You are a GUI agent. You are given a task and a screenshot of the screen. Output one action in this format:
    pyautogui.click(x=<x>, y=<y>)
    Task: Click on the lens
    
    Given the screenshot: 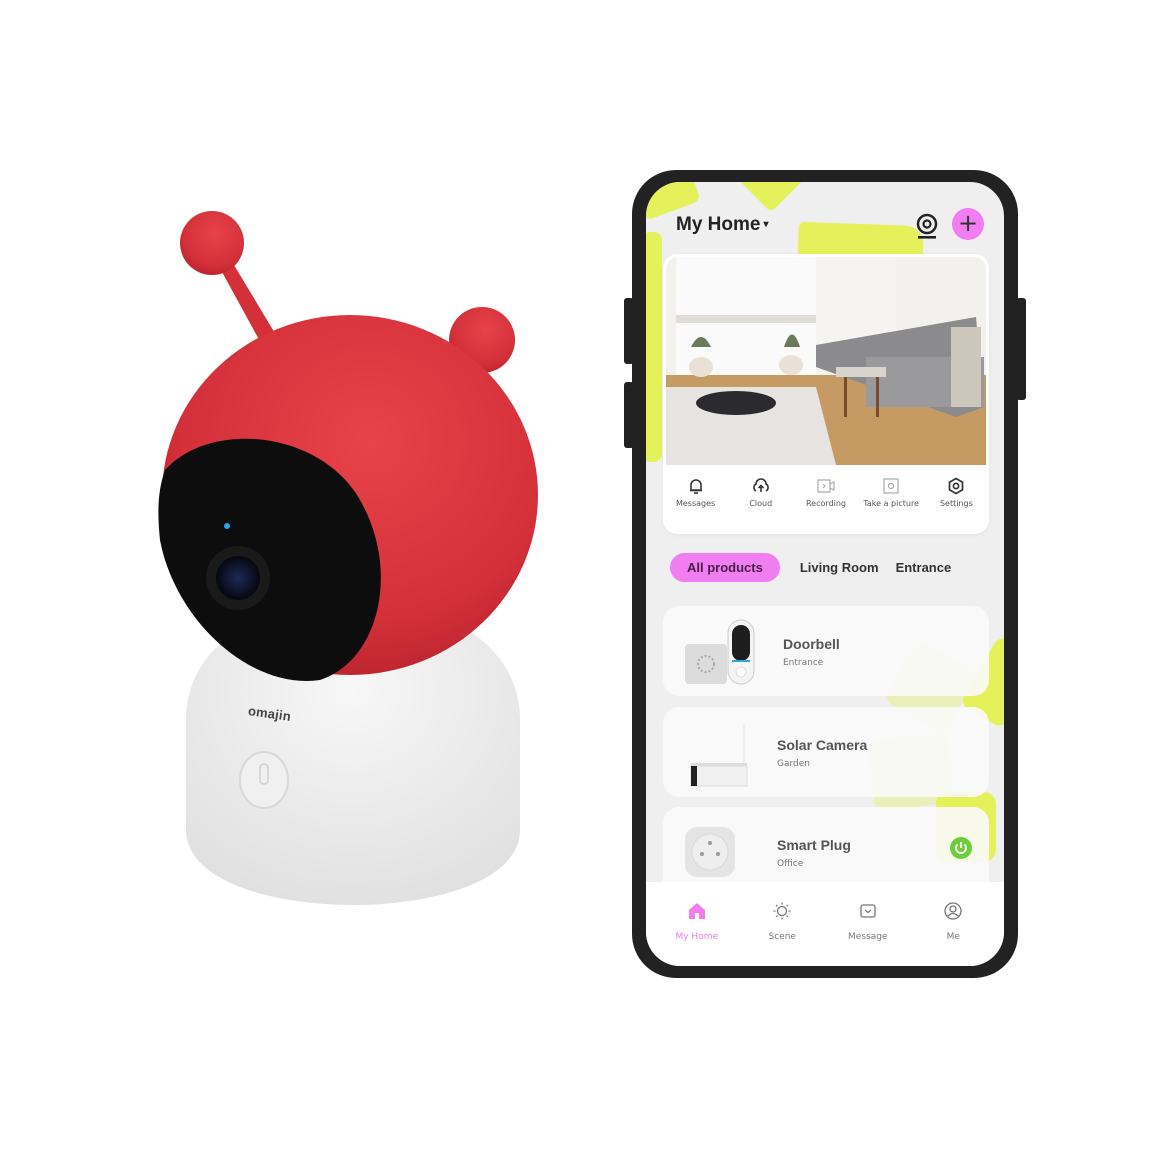 What is the action you would take?
    pyautogui.click(x=238, y=578)
    